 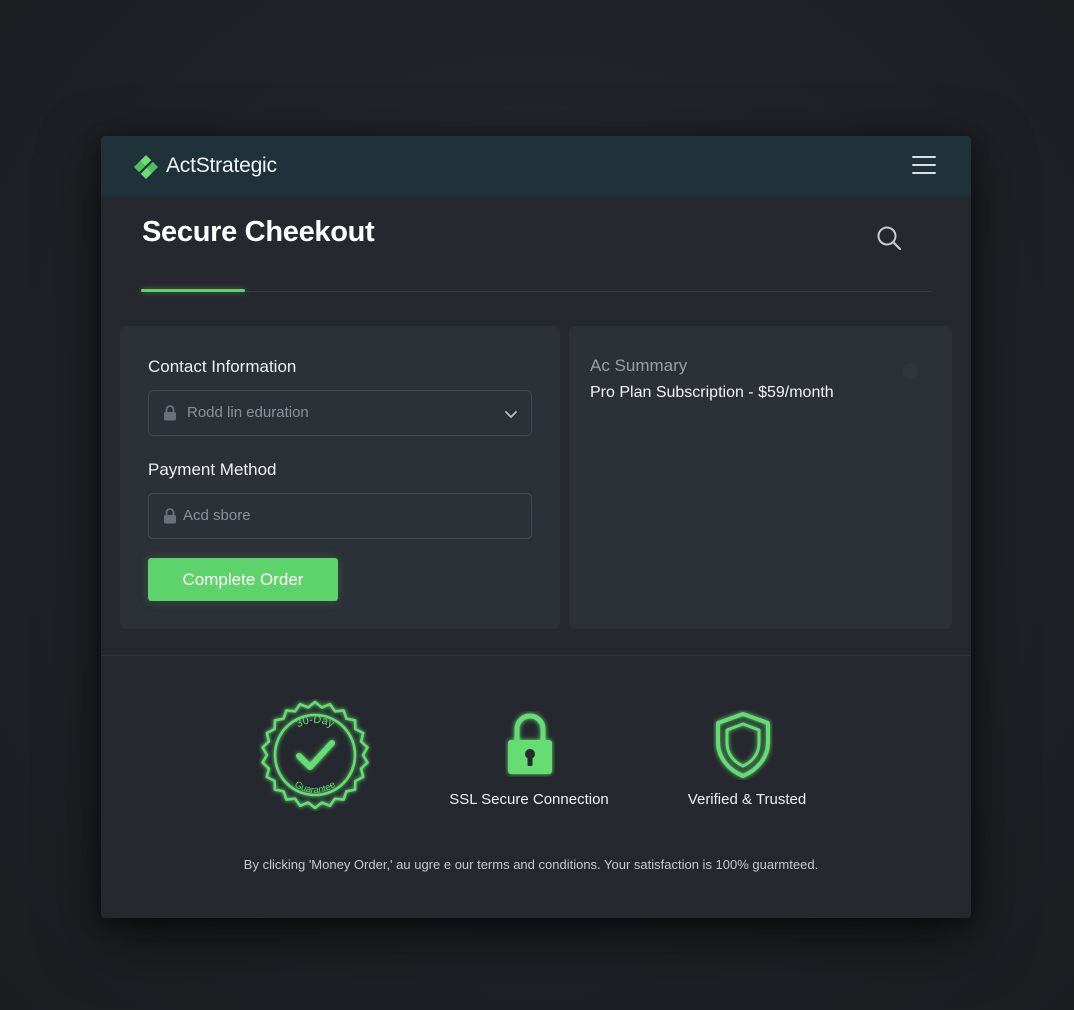 I want to click on contact-information-label: Contact Information, so click(x=222, y=366).